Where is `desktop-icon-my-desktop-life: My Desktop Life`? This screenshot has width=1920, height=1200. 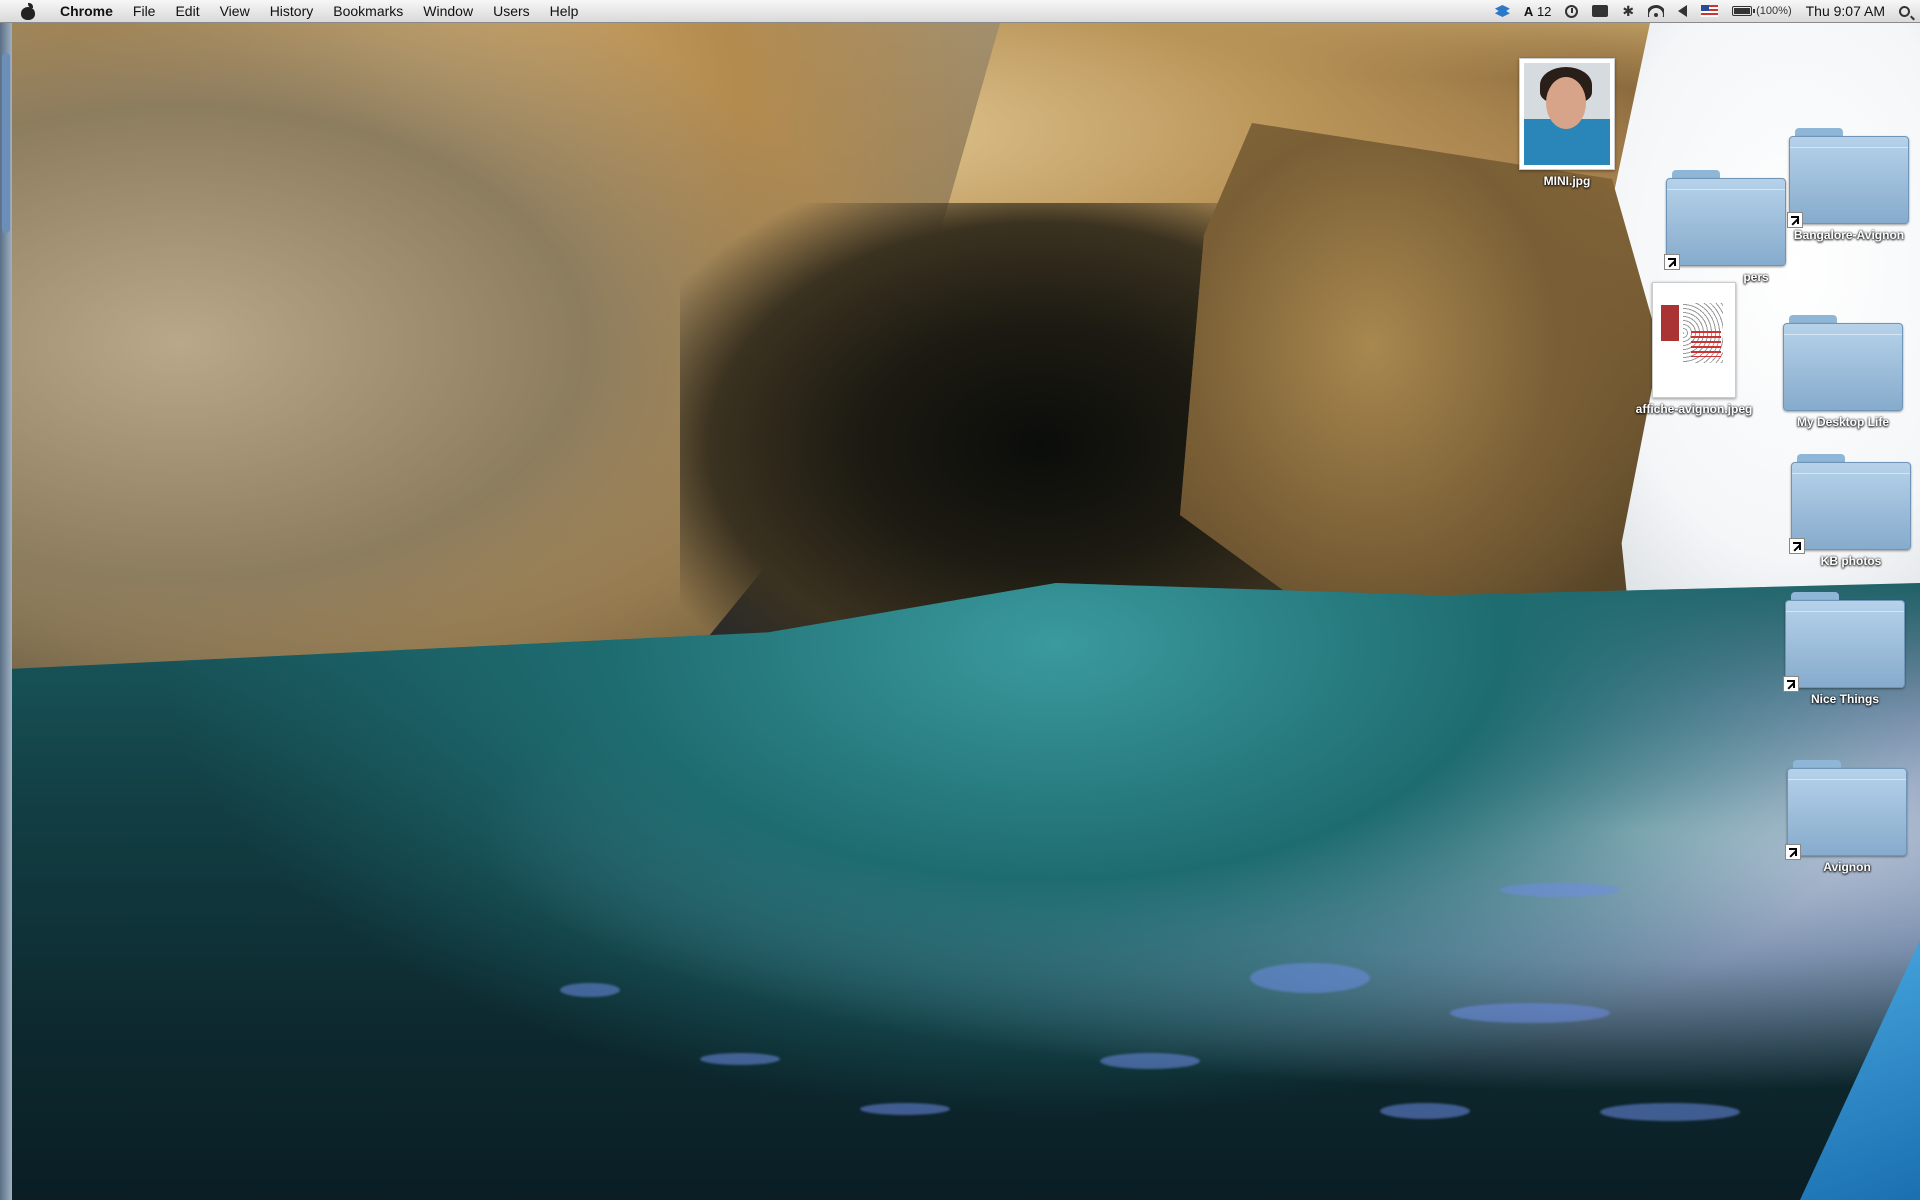 desktop-icon-my-desktop-life: My Desktop Life is located at coordinates (1843, 373).